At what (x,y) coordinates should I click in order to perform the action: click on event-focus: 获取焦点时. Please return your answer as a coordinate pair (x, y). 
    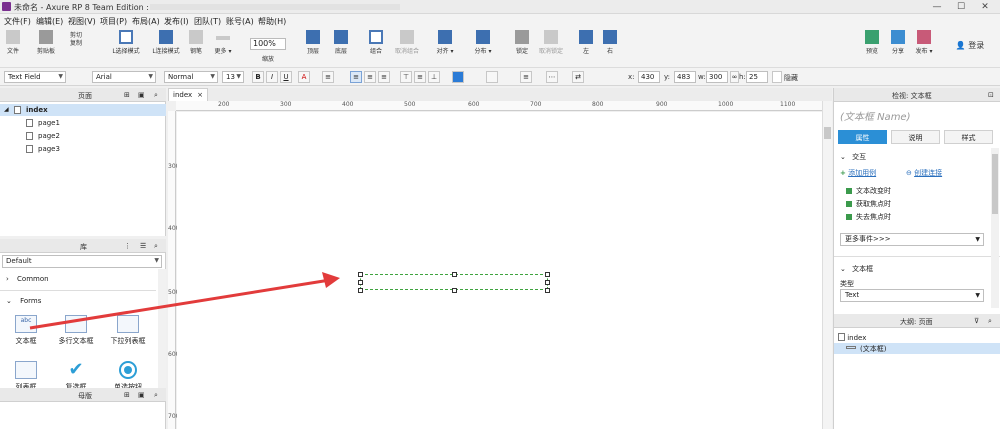
    Looking at the image, I should click on (868, 204).